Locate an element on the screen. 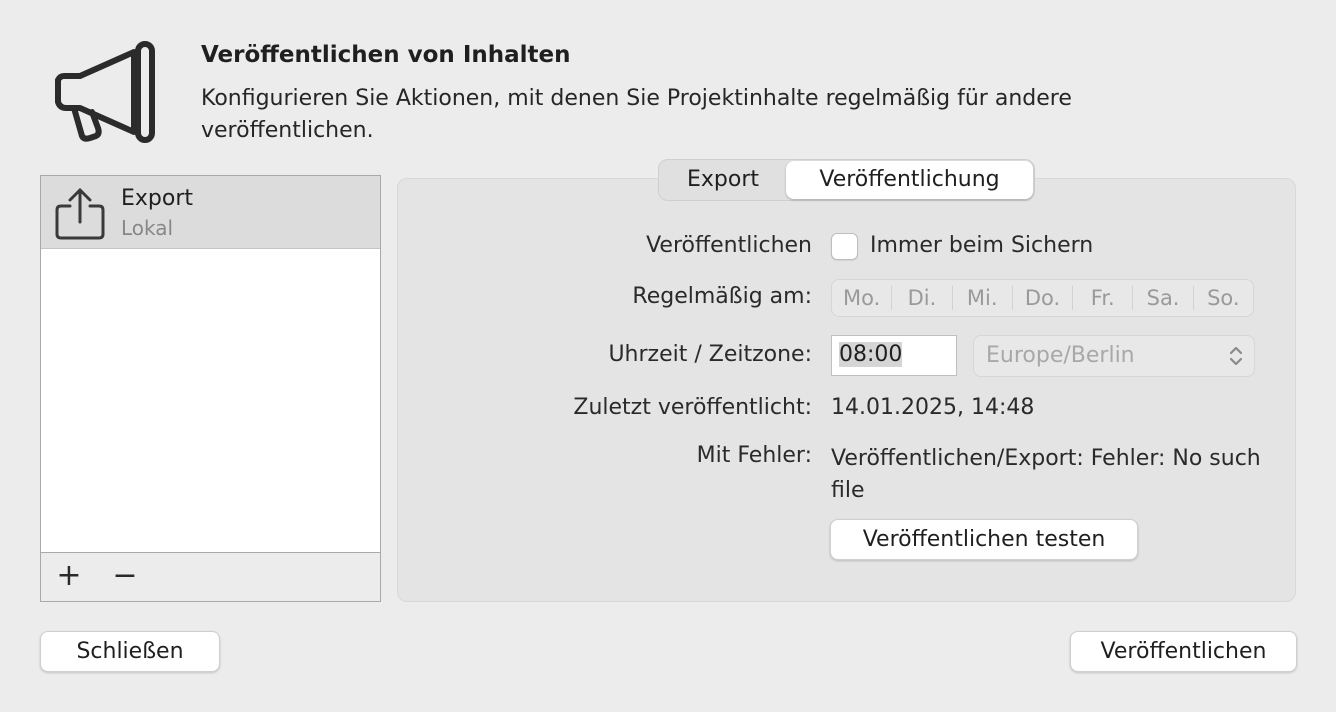 The image size is (1336, 712). publish-button: Veröffentlichen is located at coordinates (1183, 651).